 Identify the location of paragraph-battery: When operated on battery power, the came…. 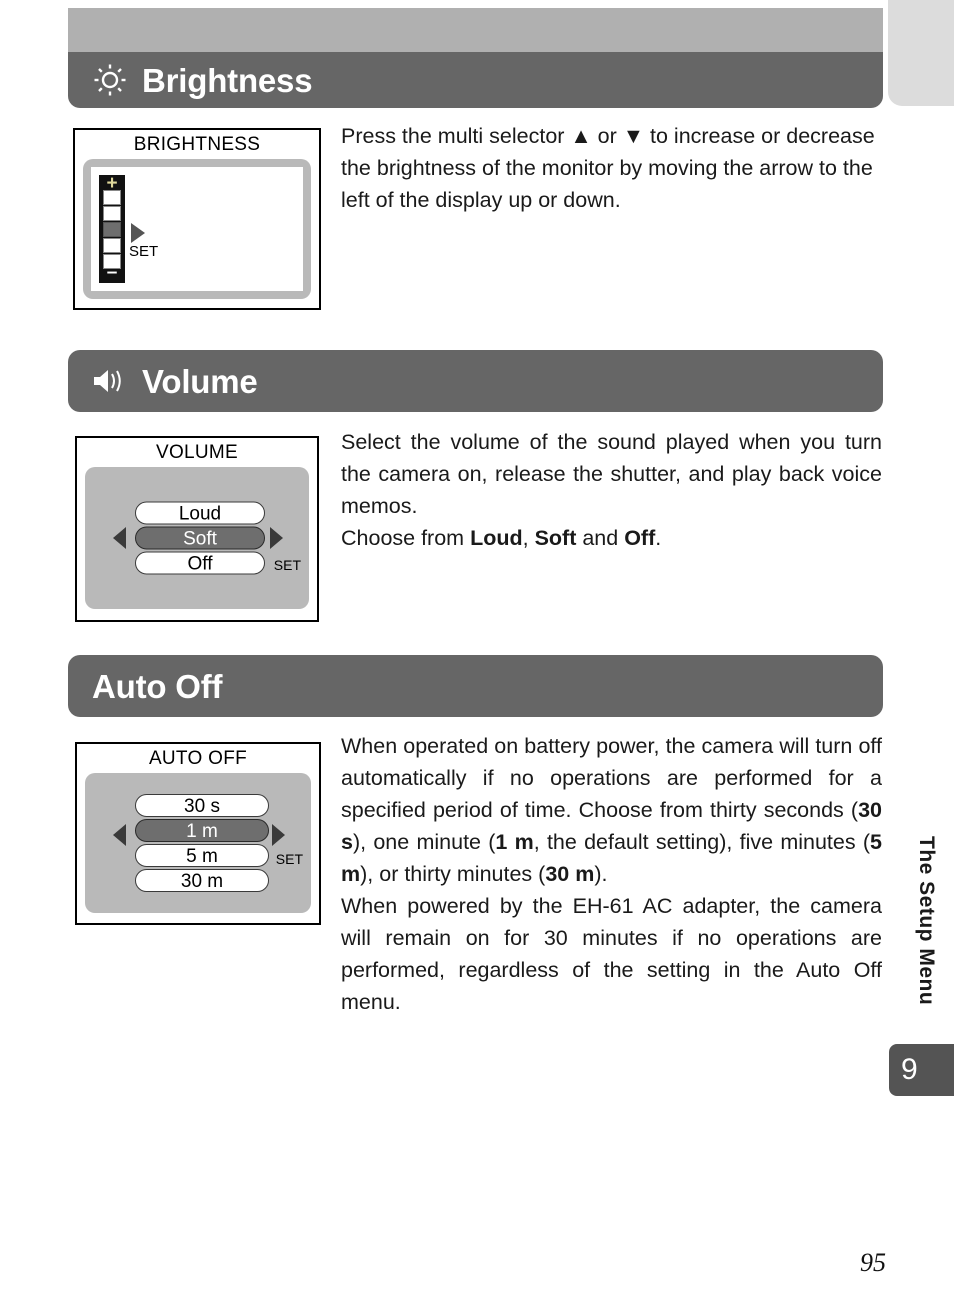
(611, 810).